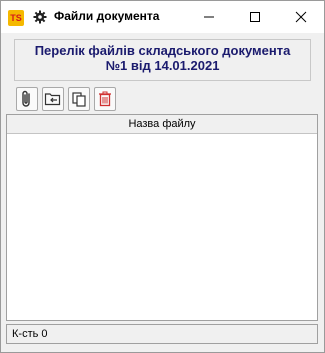 Image resolution: width=325 pixels, height=353 pixels. I want to click on column-header-file-name: Назва файлу, so click(162, 124).